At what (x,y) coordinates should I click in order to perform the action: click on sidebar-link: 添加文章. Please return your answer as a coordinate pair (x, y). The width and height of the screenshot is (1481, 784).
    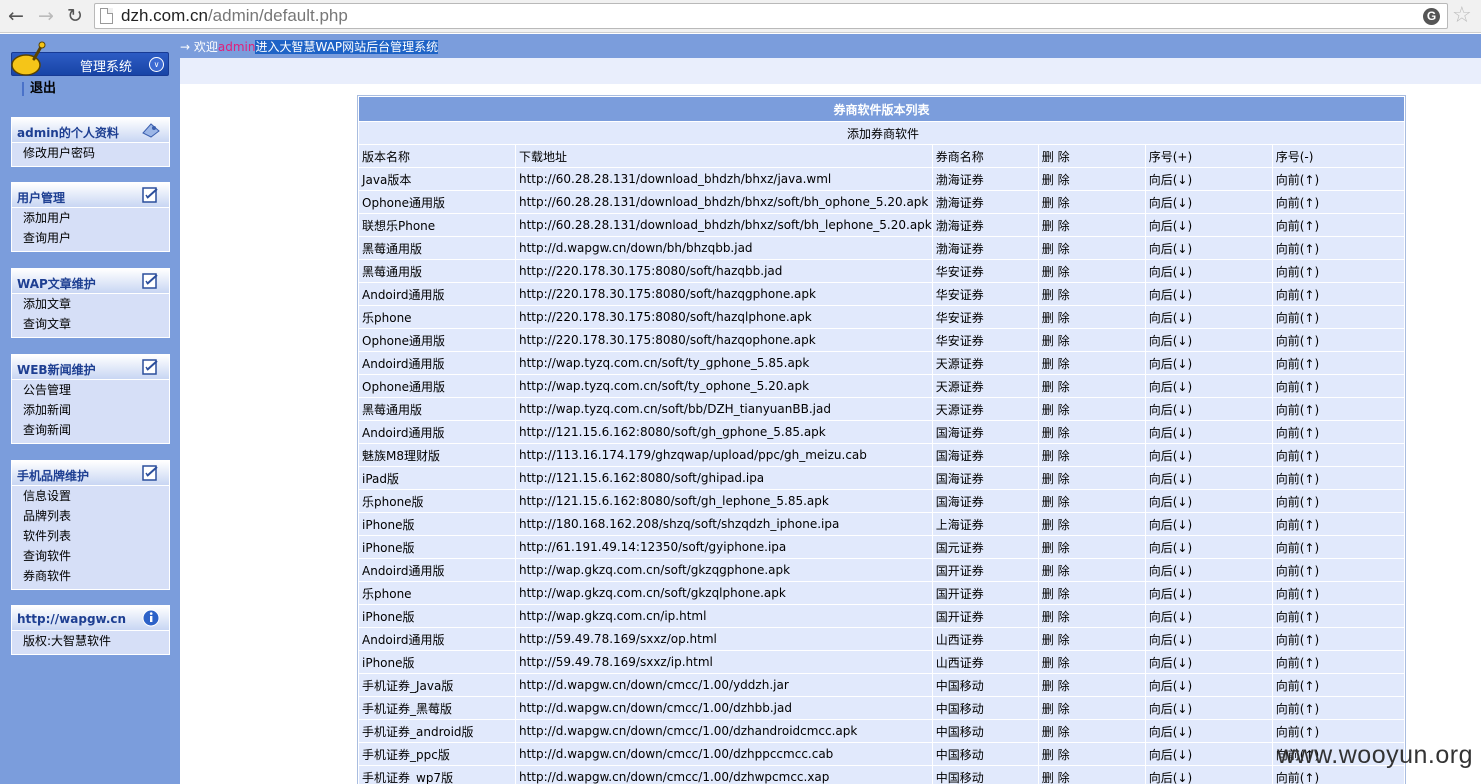
    Looking at the image, I should click on (90, 304).